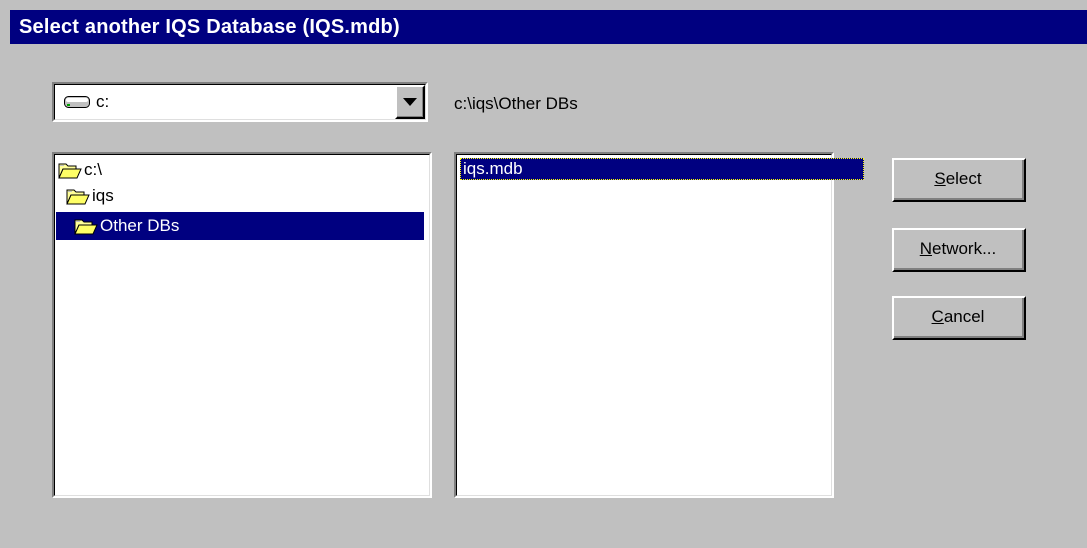  What do you see at coordinates (240, 102) in the screenshot?
I see `drive-select: c:` at bounding box center [240, 102].